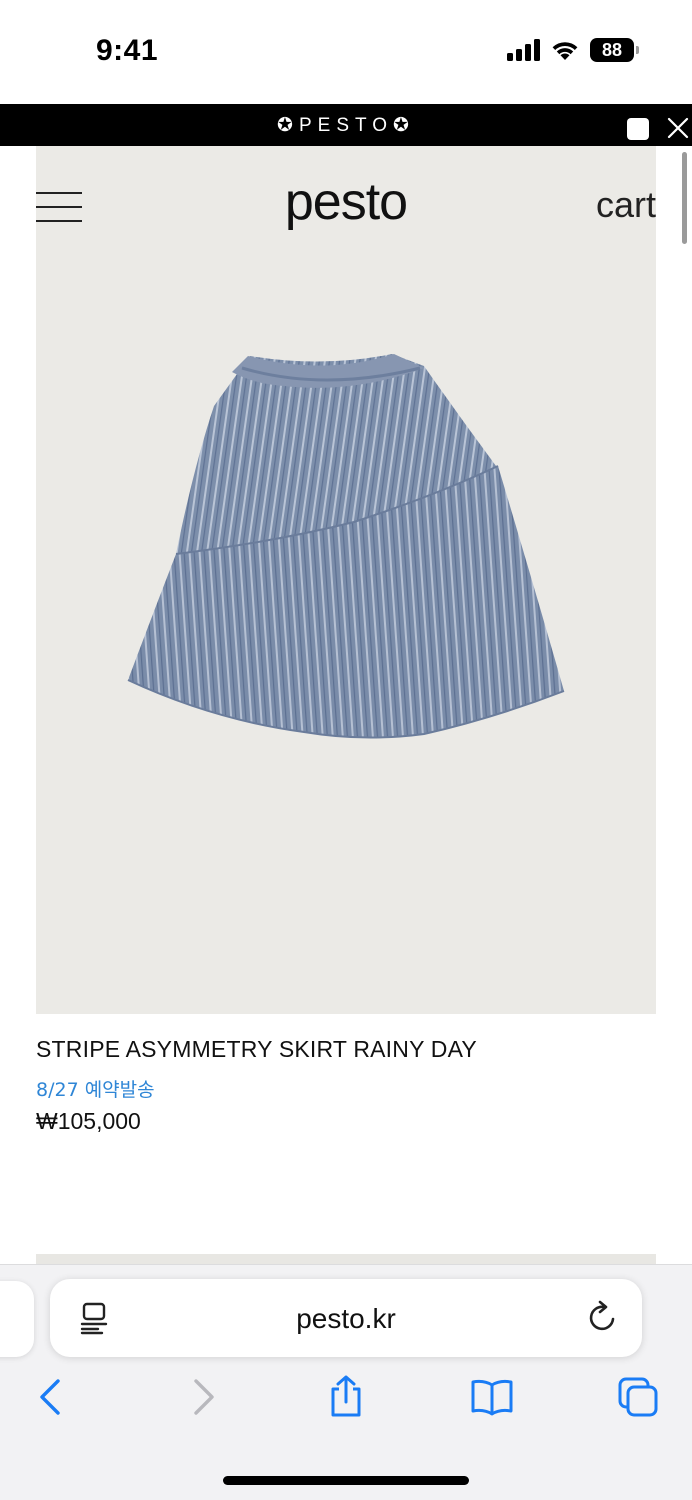 The height and width of the screenshot is (1500, 692). I want to click on banner-text: ✪PESTO✪, so click(346, 125).